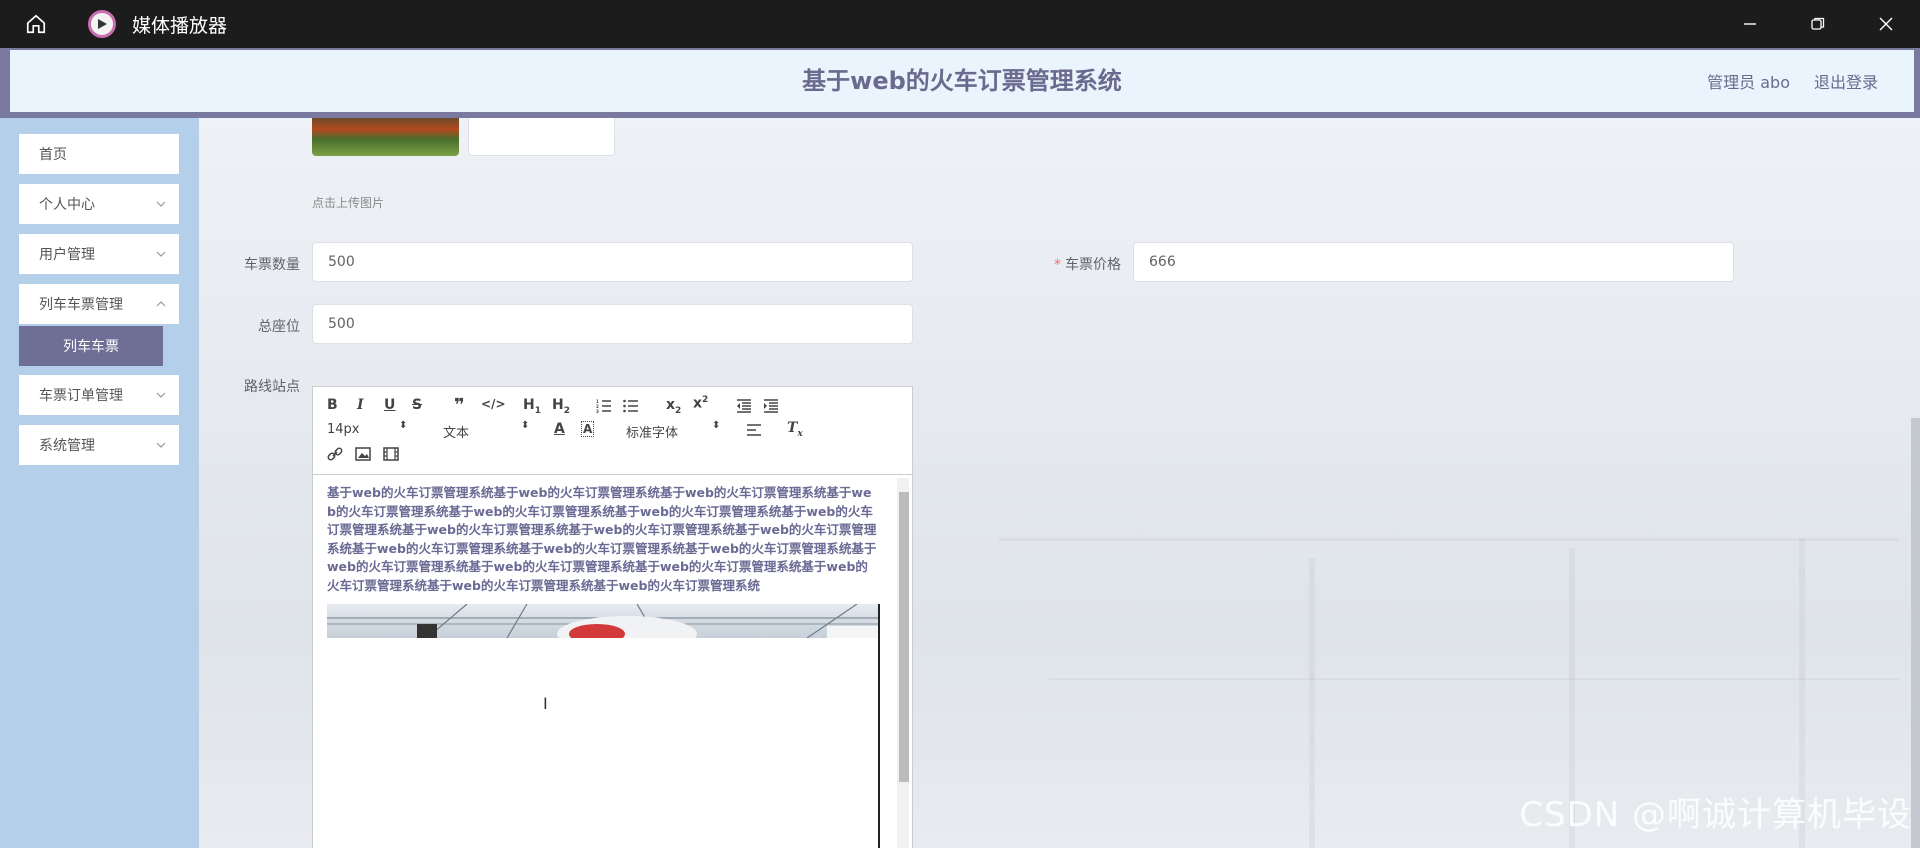  Describe the element at coordinates (493, 404) in the screenshot. I see `code-block-button: </>` at that location.